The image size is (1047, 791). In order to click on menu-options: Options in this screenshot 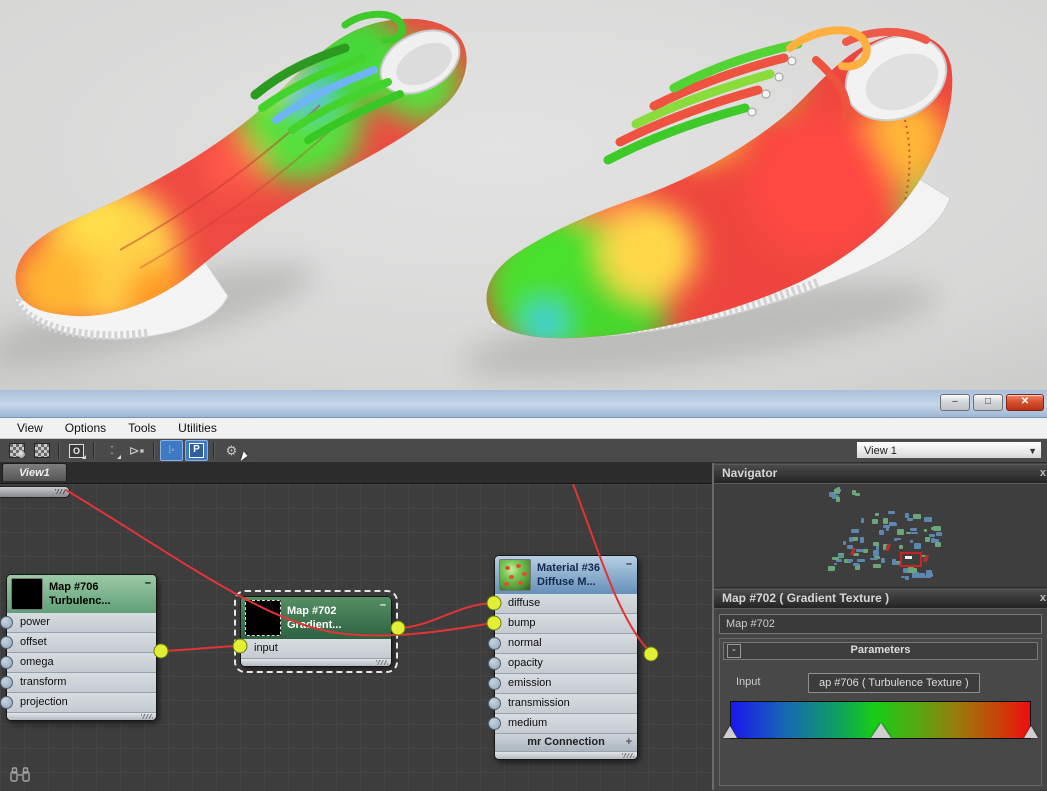, I will do `click(85, 428)`.